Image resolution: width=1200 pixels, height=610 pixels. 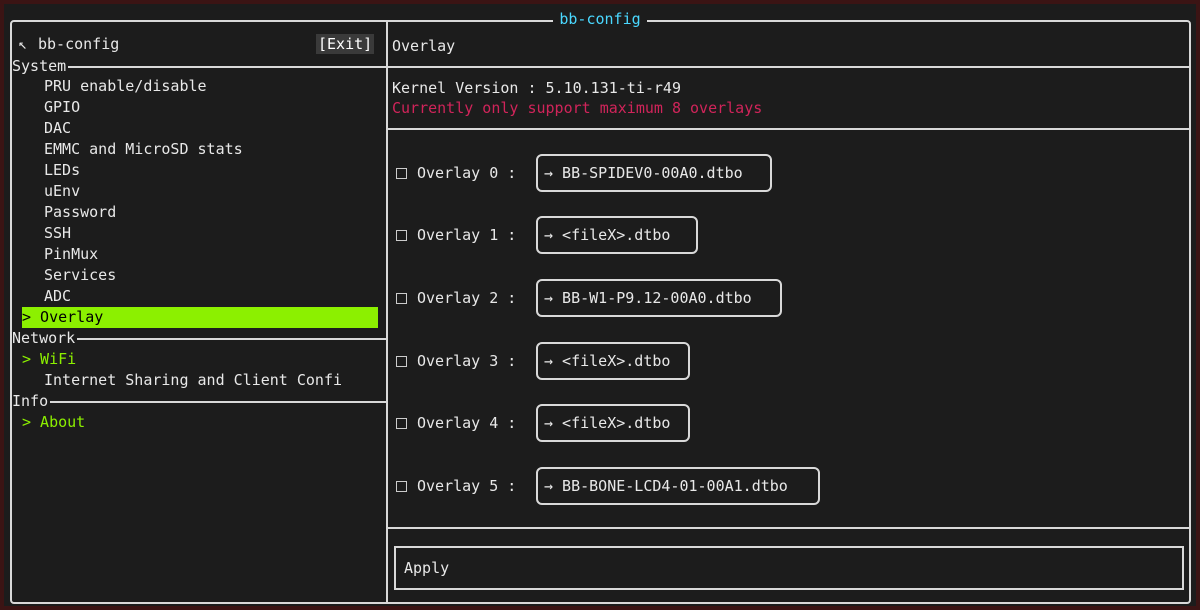 I want to click on overlay-row-3: Overlay 3 :, so click(x=453, y=361).